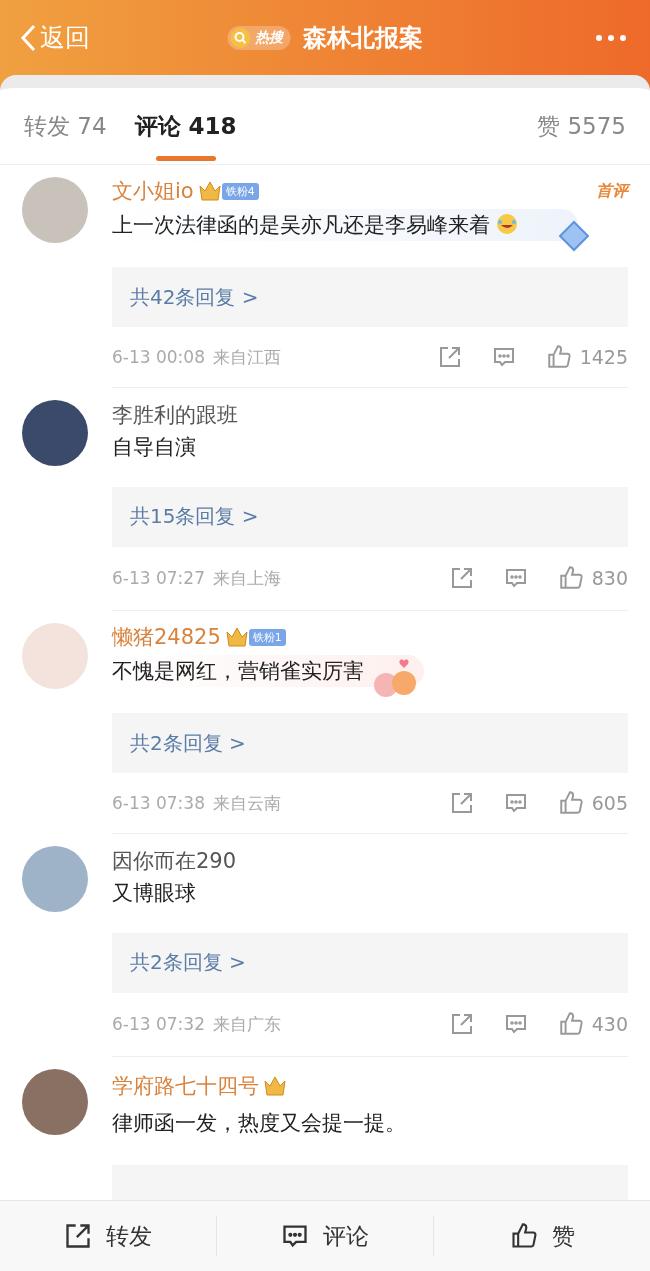 The height and width of the screenshot is (1271, 650). I want to click on page-title: 森林北报案, so click(362, 38).